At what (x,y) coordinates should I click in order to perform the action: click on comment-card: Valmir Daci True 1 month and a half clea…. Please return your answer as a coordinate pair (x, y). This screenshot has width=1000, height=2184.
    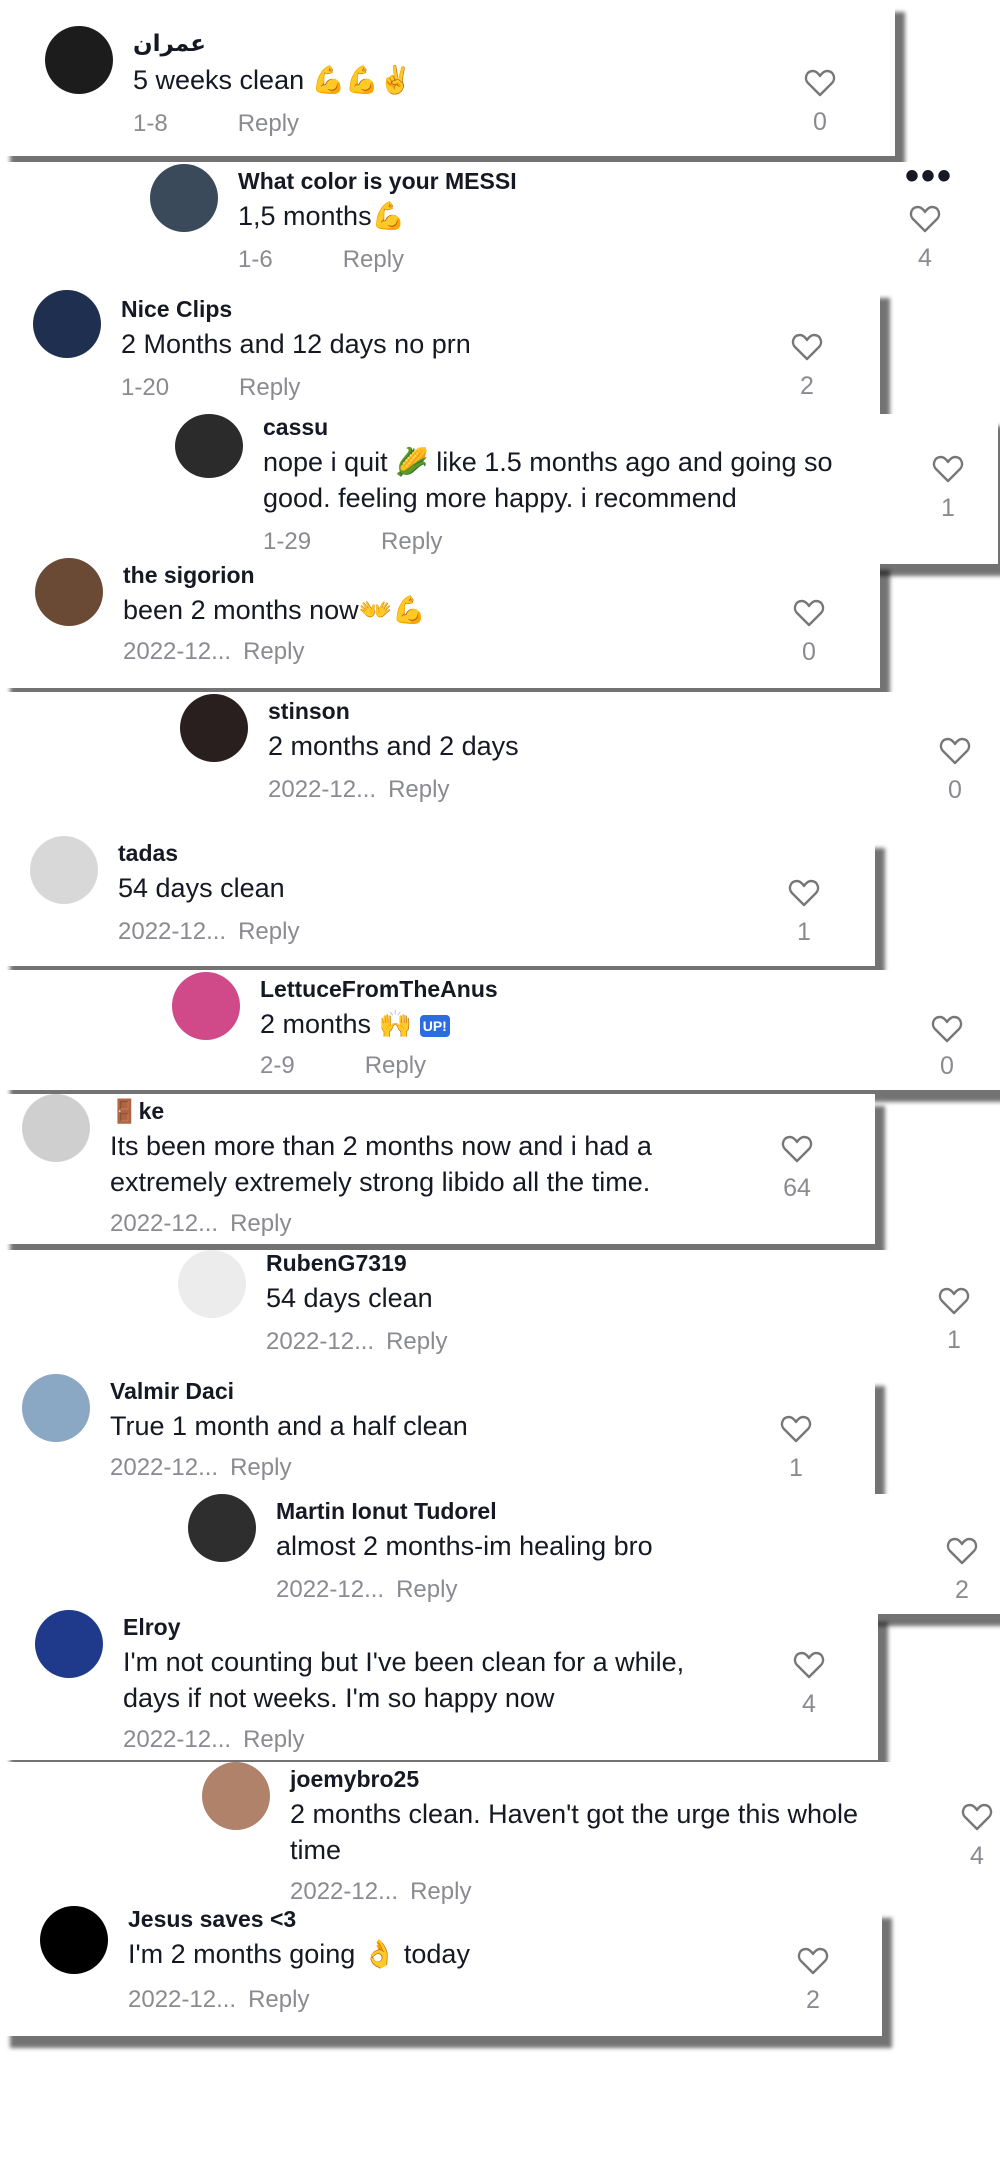
    Looking at the image, I should click on (437, 1436).